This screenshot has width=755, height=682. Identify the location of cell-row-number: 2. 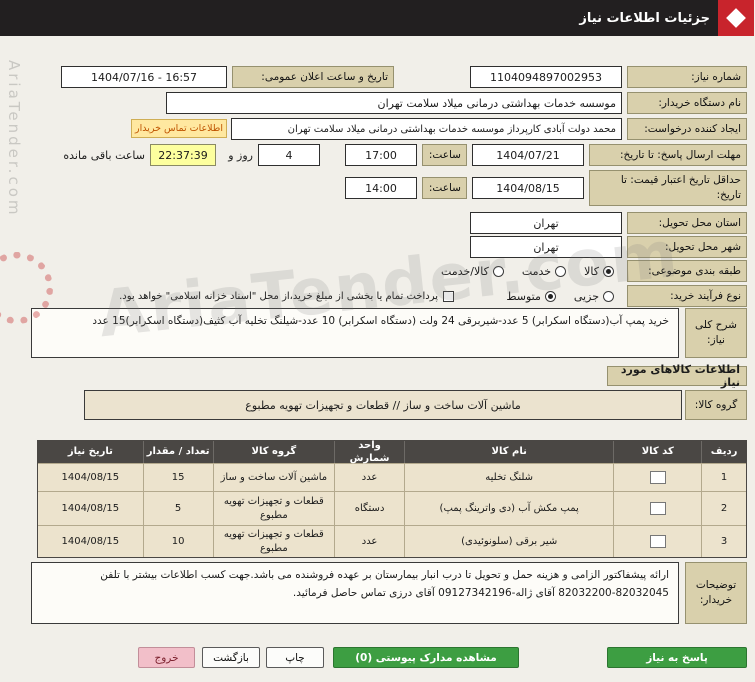
(724, 508).